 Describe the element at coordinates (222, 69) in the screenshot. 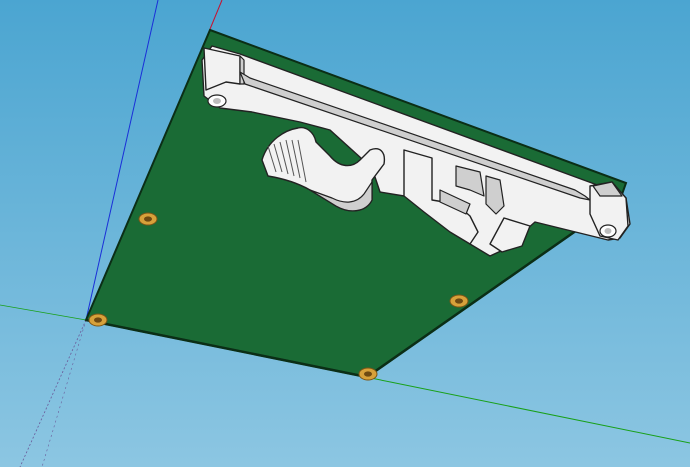

I see `clip-left-end` at that location.